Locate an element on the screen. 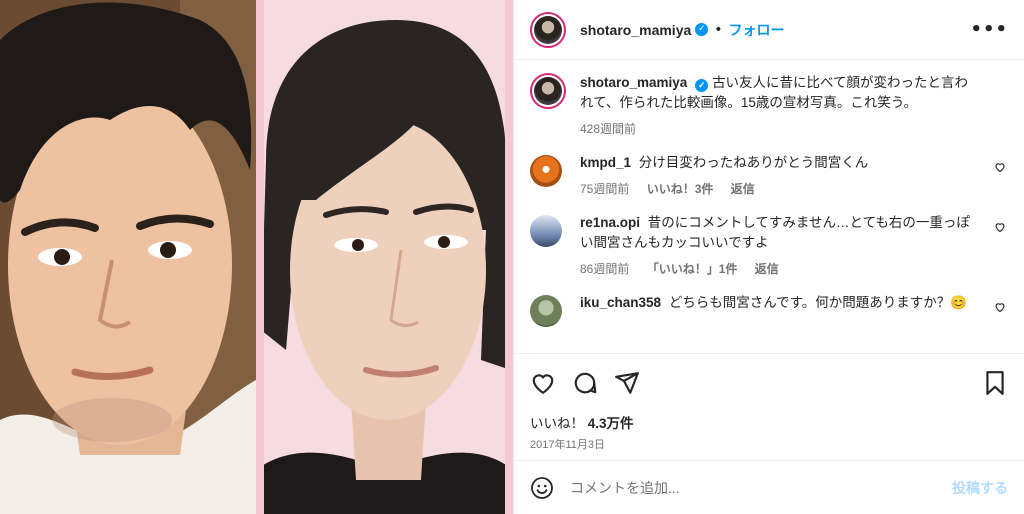 This screenshot has width=1024, height=514. comment-item: kmpd_1 分け目変わったねありがとう間宮くん 75週間前 いいね！3件 返信 is located at coordinates (769, 176).